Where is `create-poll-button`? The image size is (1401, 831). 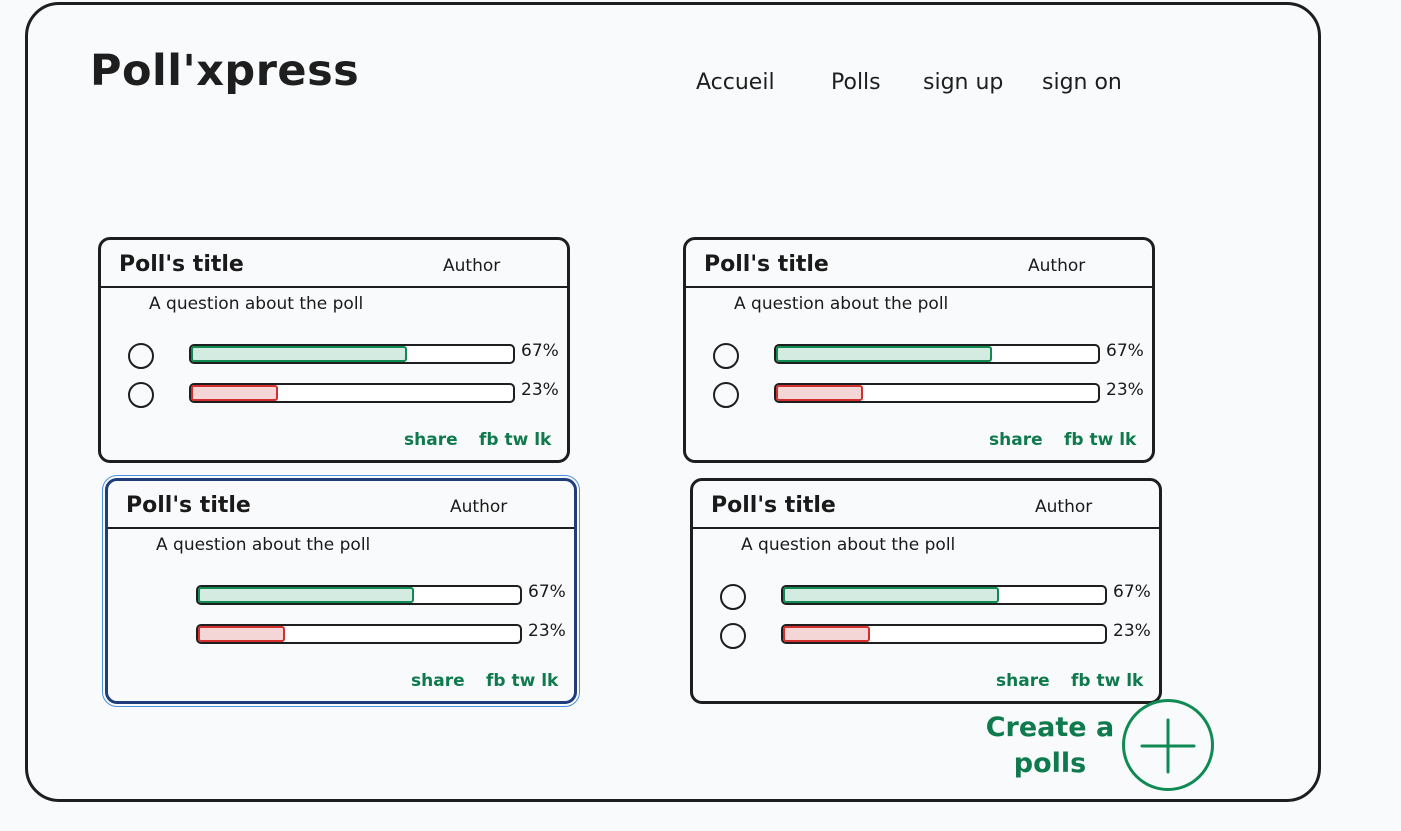
create-poll-button is located at coordinates (1168, 745).